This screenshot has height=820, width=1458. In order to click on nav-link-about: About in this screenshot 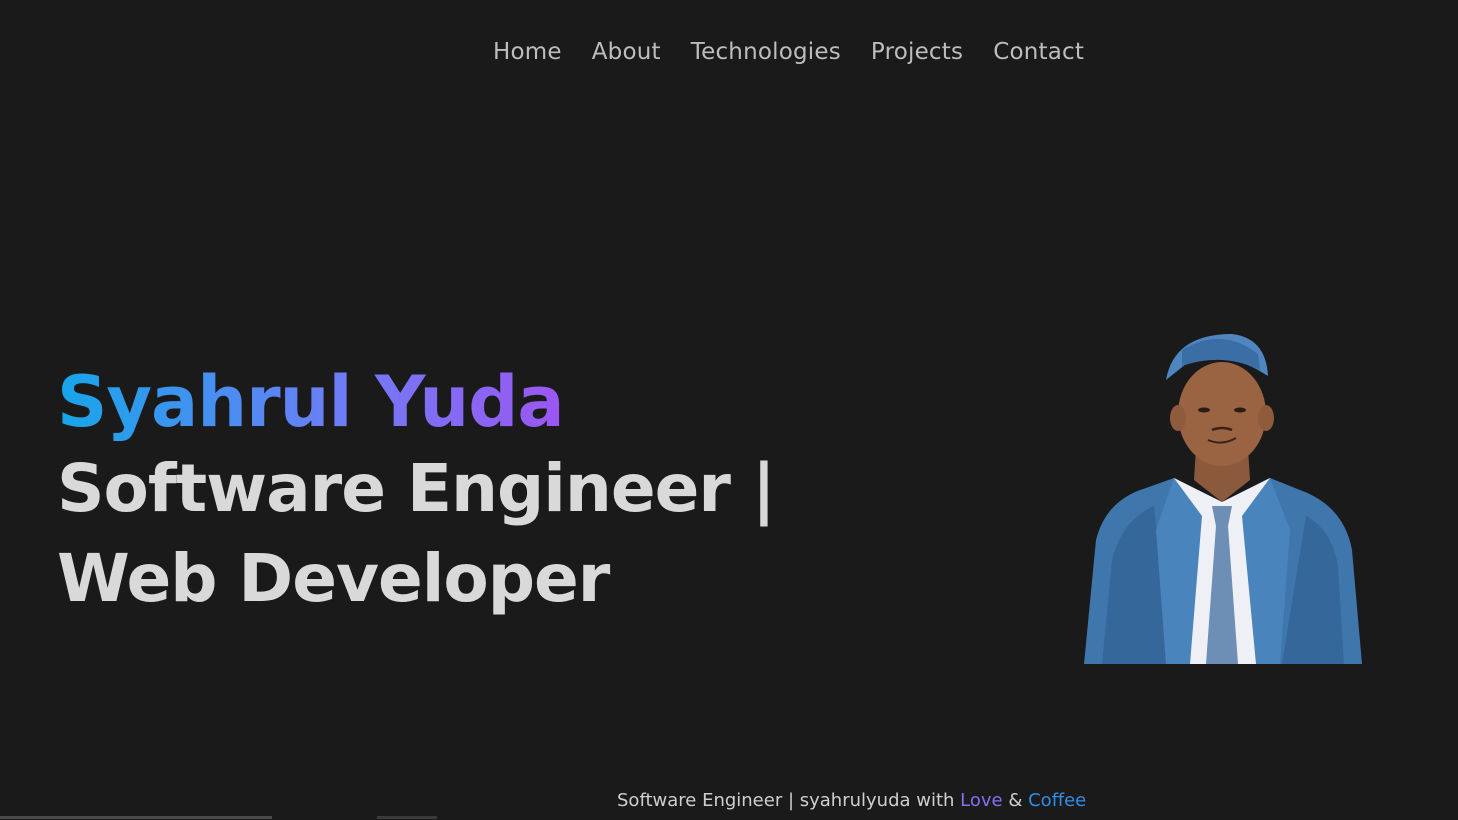, I will do `click(626, 52)`.